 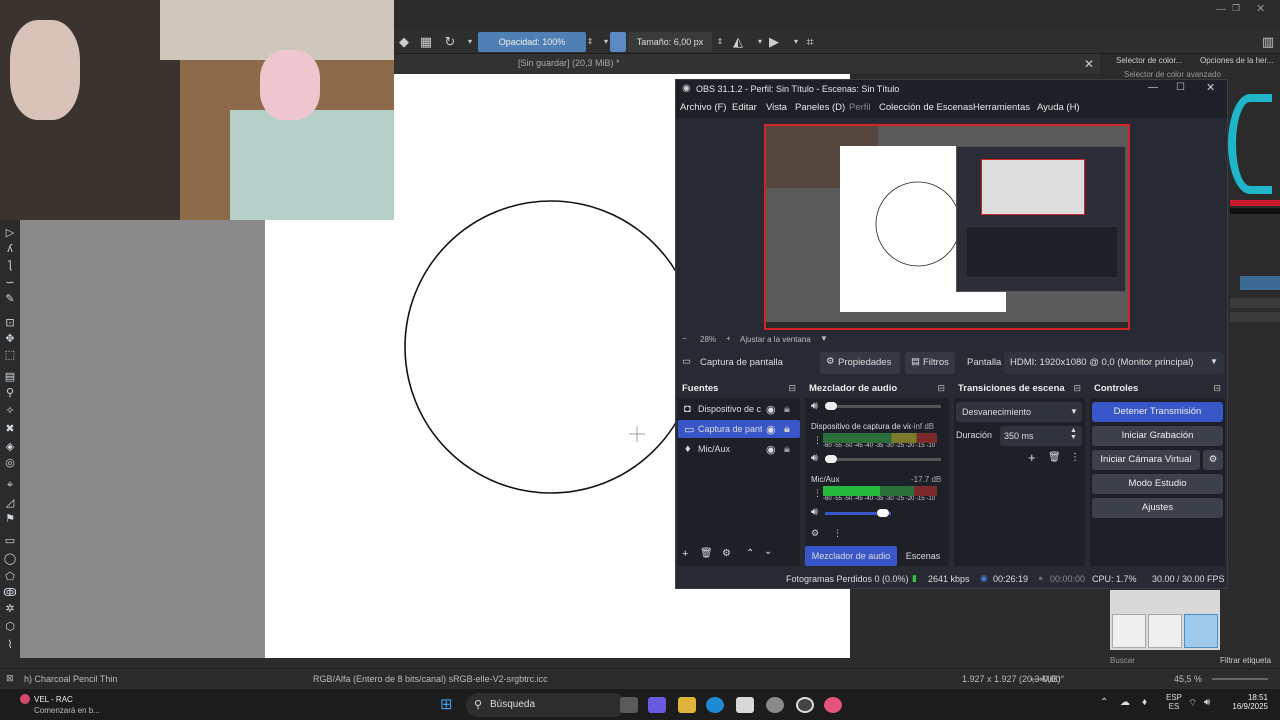 I want to click on bezier-select-icon: ⌇, so click(x=10, y=645).